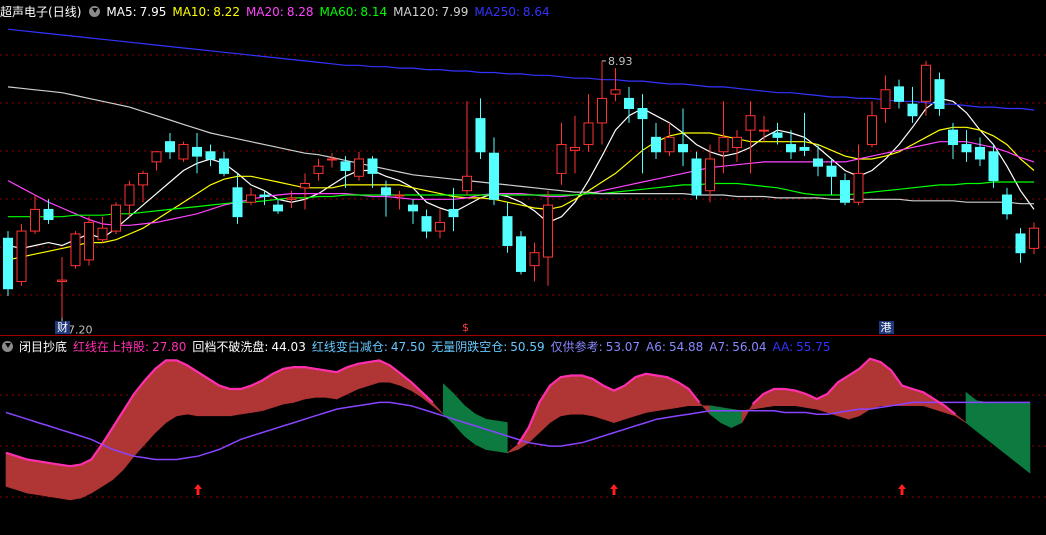 The image size is (1046, 535). Describe the element at coordinates (511, 12) in the screenshot. I see `ma-legend-item: MA250: 8.64` at that location.